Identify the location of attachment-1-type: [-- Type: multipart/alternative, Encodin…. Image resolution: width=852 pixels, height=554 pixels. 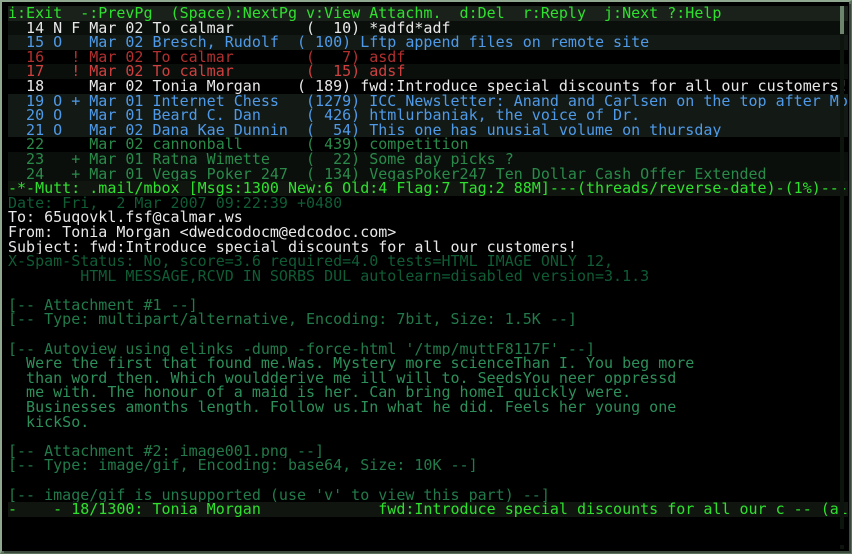
(428, 319).